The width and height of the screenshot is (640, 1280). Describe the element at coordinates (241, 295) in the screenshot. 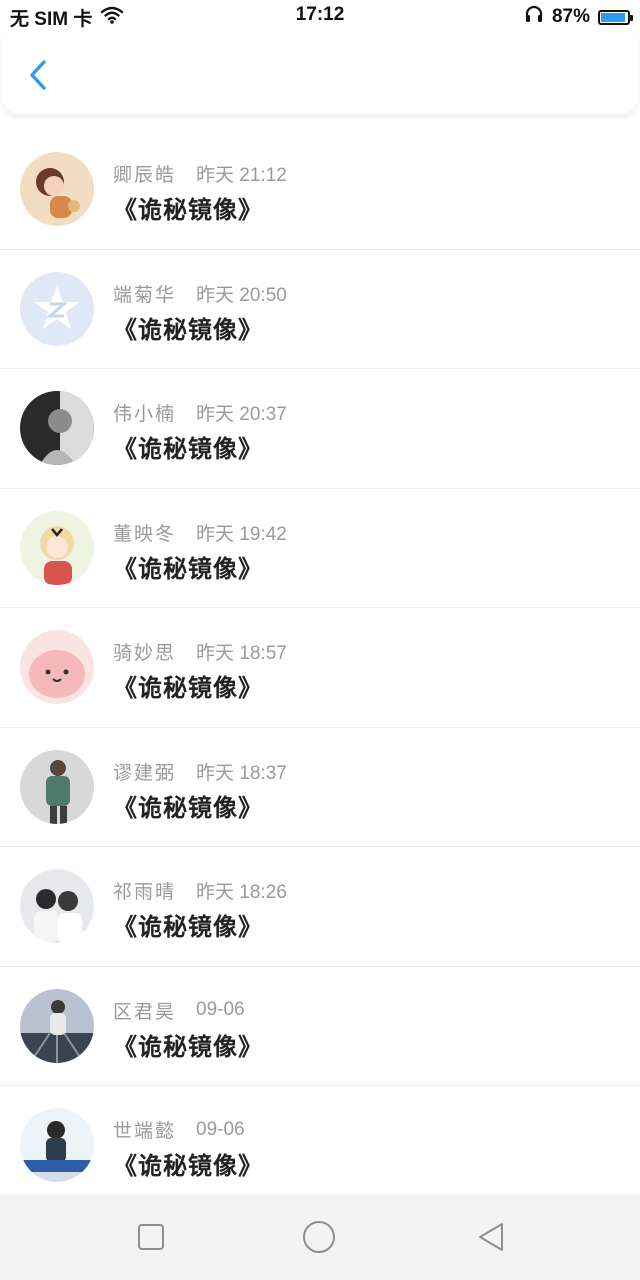

I see `timestamp: 昨天 20:50` at that location.